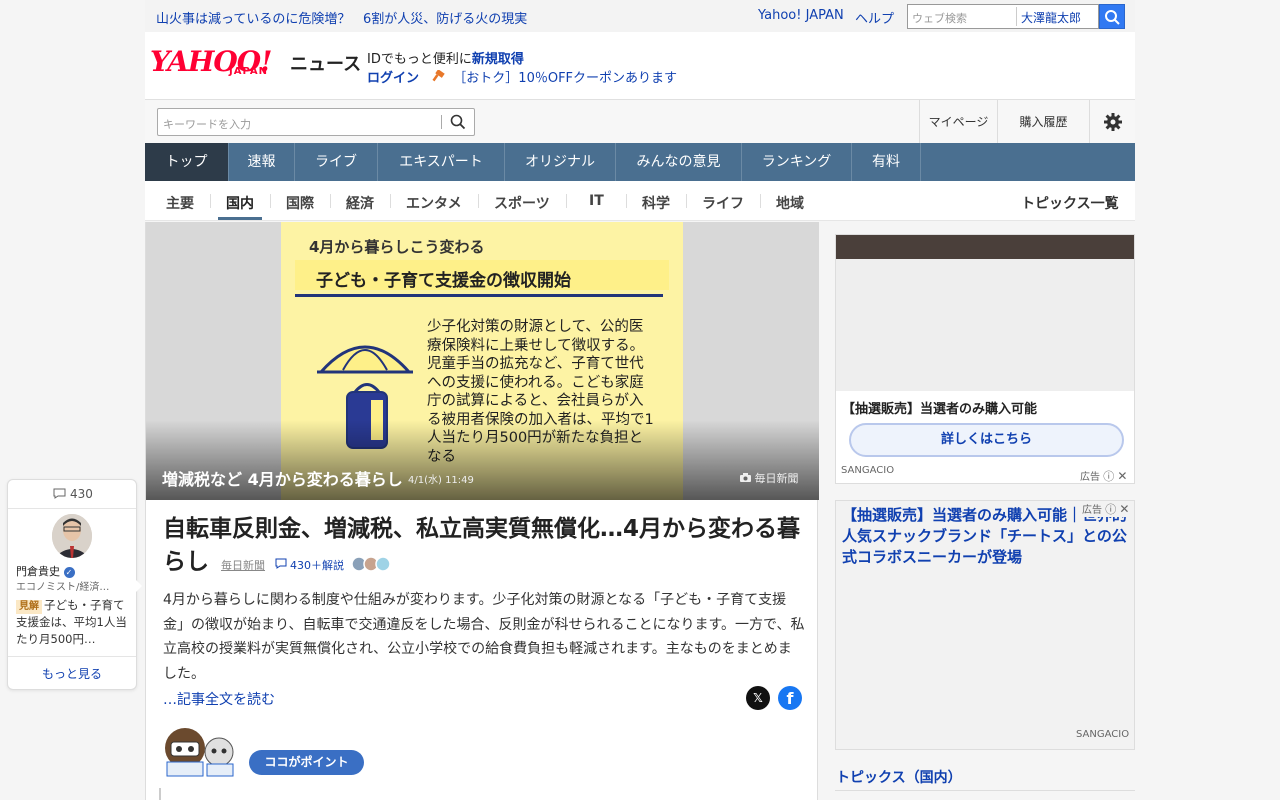  Describe the element at coordinates (243, 565) in the screenshot. I see `article-source: 毎日新聞` at that location.